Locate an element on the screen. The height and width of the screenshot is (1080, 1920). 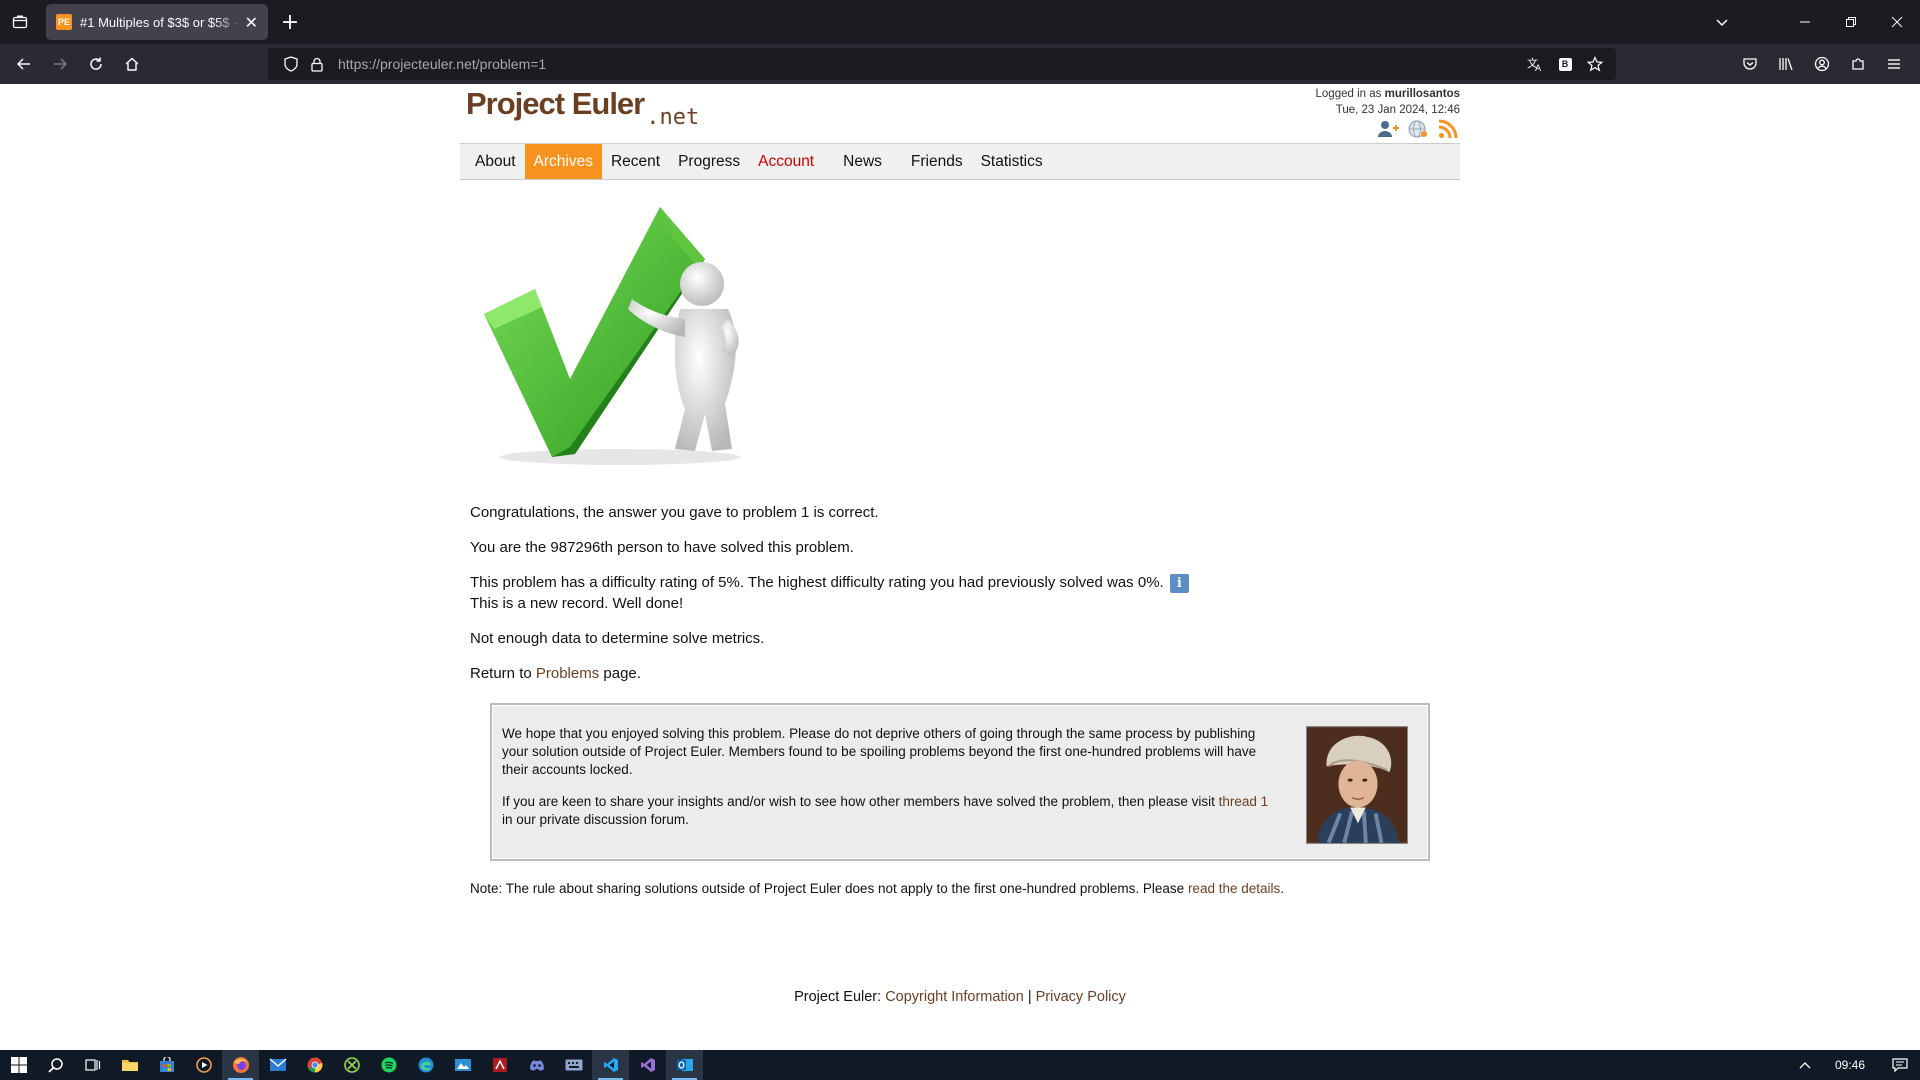
system-tray: 09:46 is located at coordinates (1855, 1065).